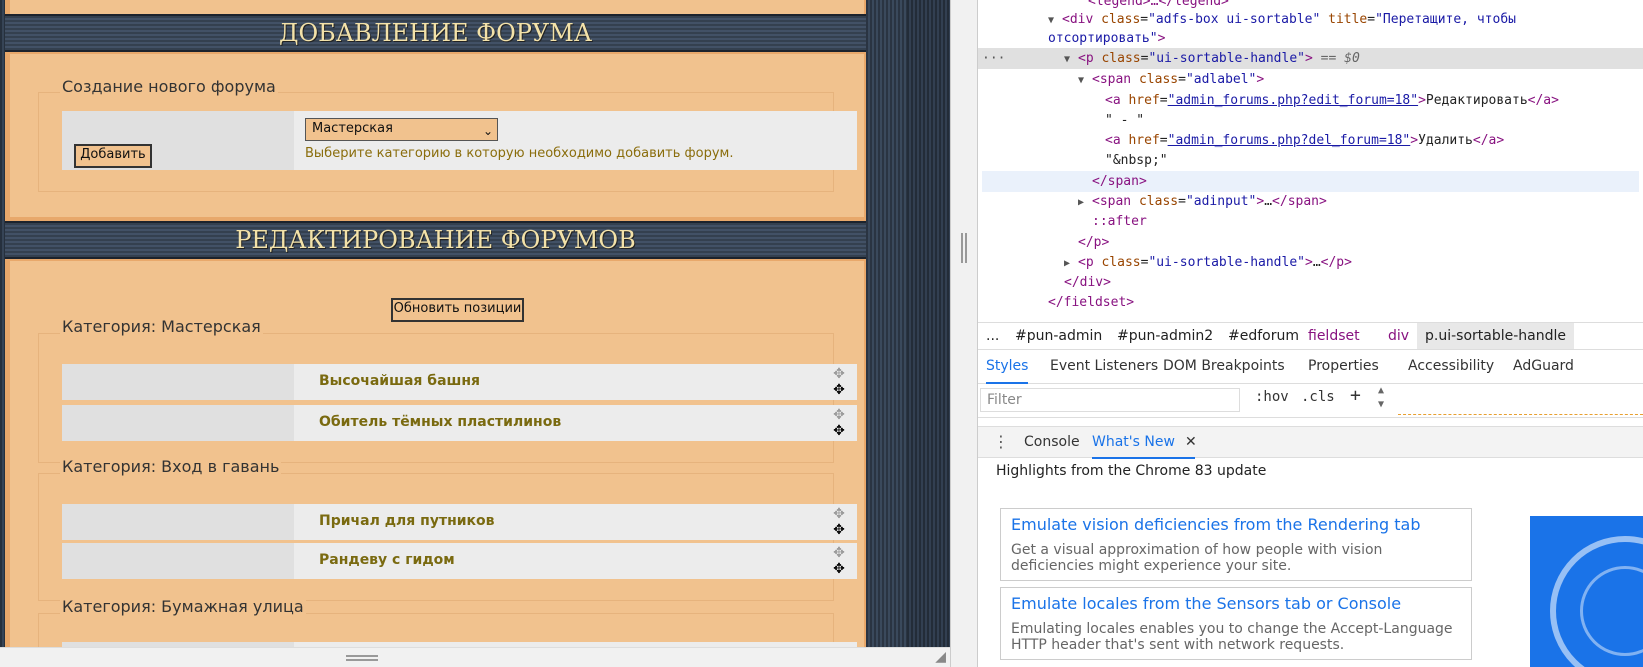 The width and height of the screenshot is (1643, 667). What do you see at coordinates (1263, 336) in the screenshot?
I see `breadcrumb-item: #edforum` at bounding box center [1263, 336].